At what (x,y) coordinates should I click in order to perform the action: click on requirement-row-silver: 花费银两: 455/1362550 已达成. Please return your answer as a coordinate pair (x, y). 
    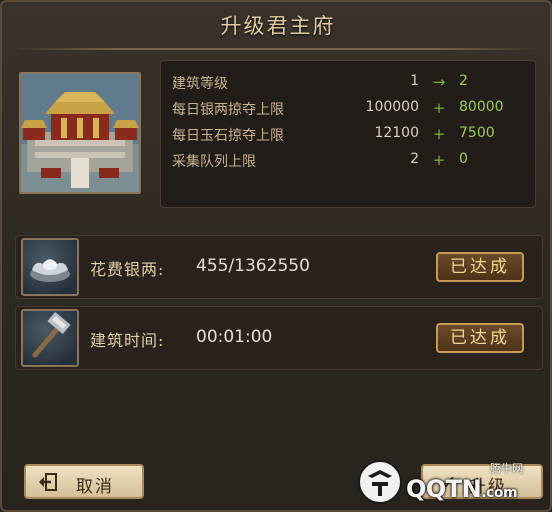
    Looking at the image, I should click on (279, 267).